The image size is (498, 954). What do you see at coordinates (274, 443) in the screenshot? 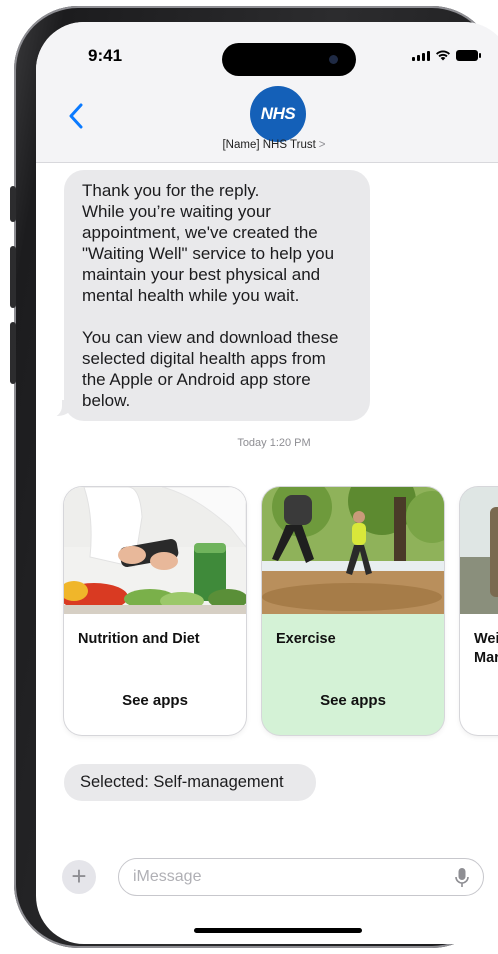
I see `message-timestamp: Today 1:20 PM` at bounding box center [274, 443].